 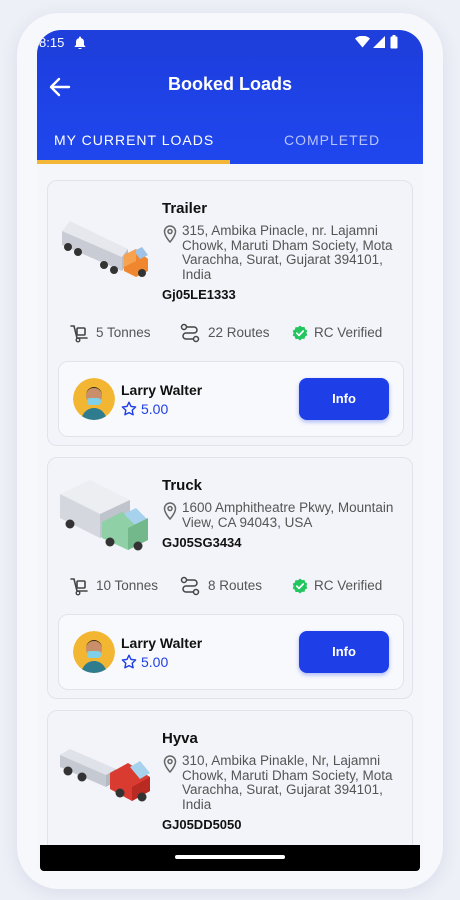 I want to click on capacity-text: 5 Tonnes, so click(x=123, y=332).